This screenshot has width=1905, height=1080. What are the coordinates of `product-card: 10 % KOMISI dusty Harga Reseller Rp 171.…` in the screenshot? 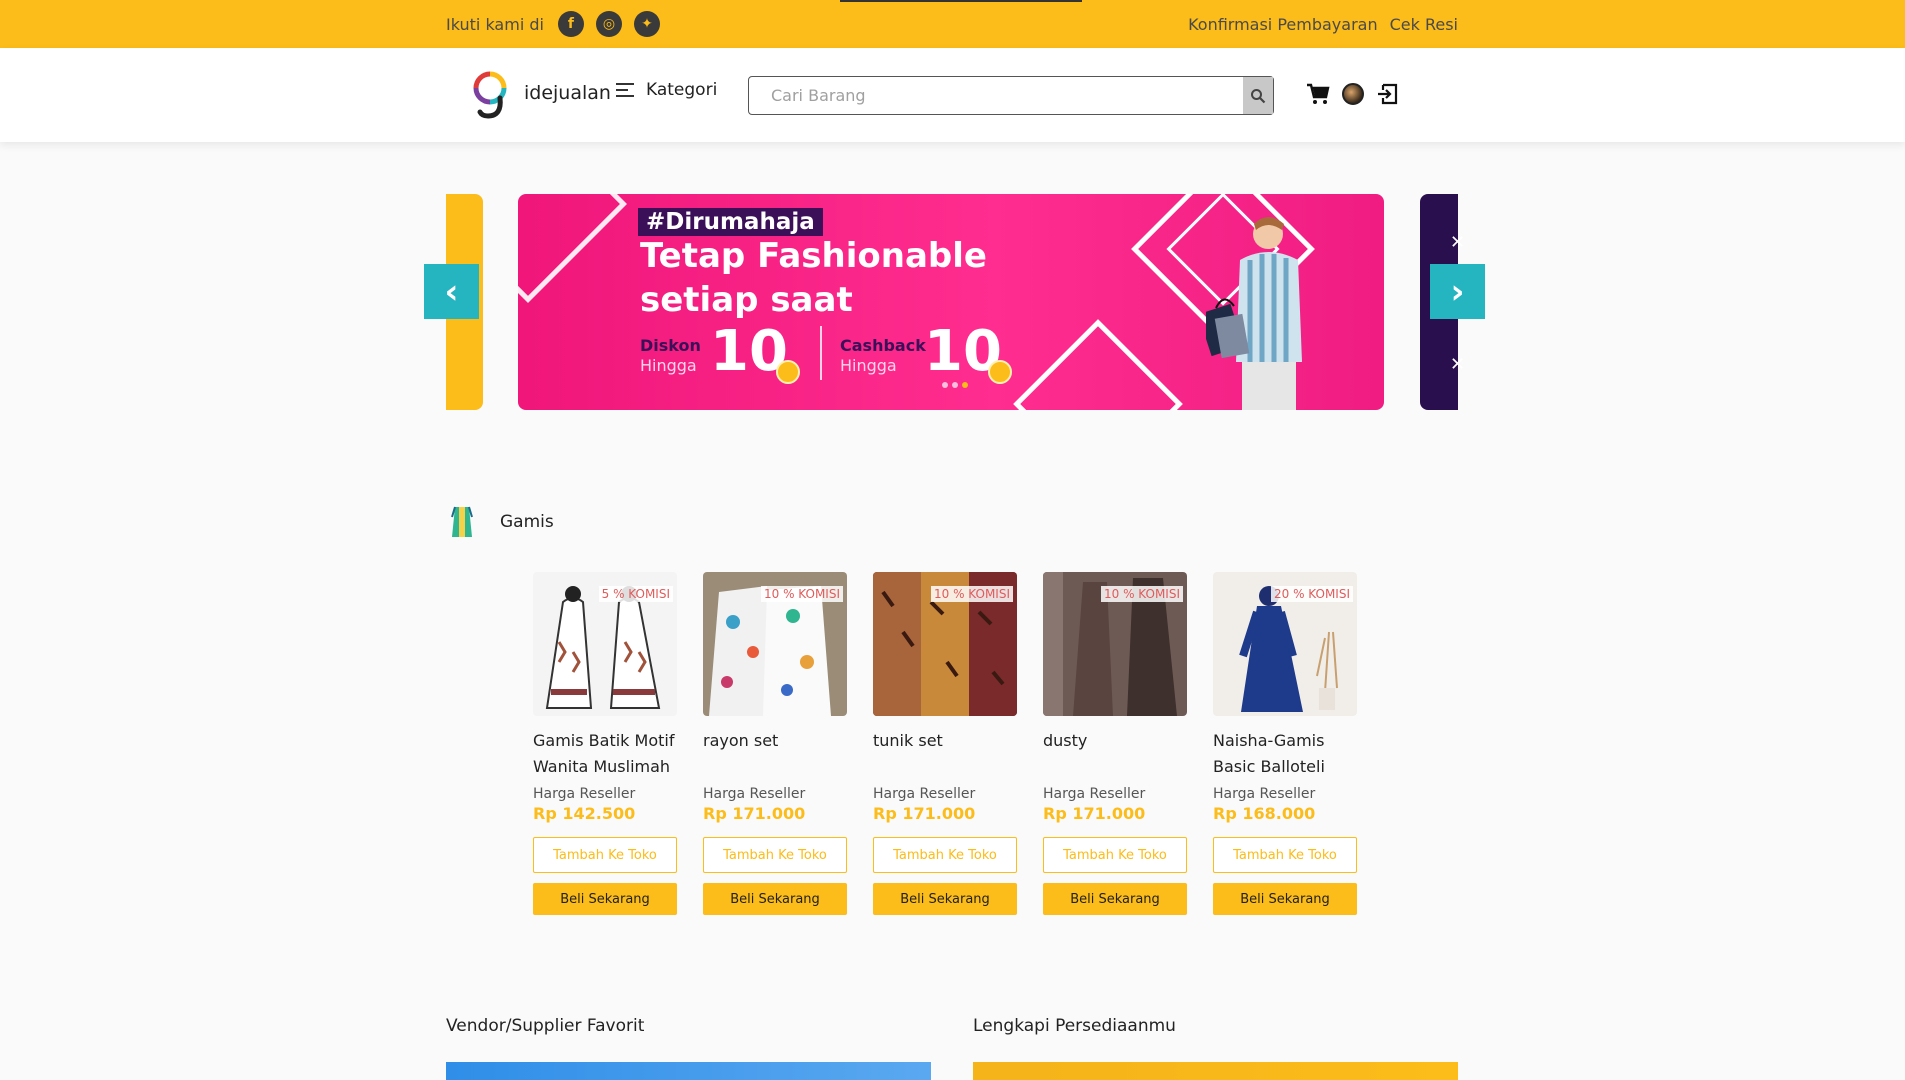 It's located at (1115, 743).